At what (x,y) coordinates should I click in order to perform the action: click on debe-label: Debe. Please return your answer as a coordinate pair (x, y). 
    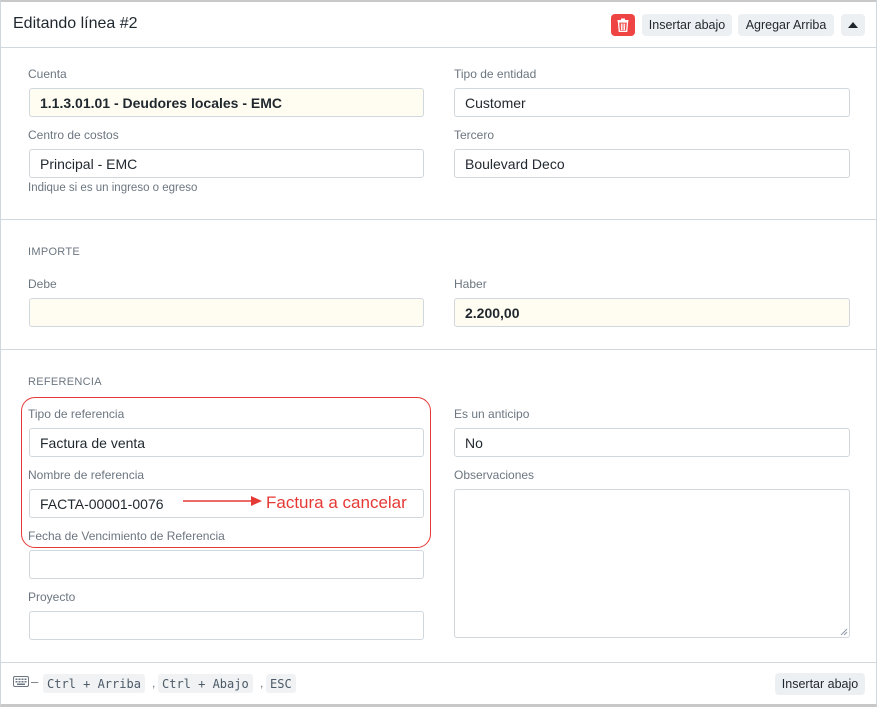
    Looking at the image, I should click on (42, 284).